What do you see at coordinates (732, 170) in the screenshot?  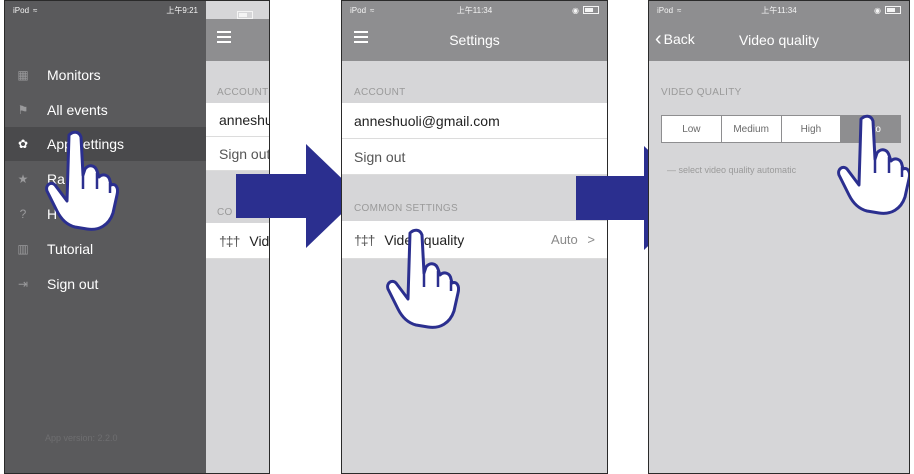 I see `hint-text: — select video quality automatic` at bounding box center [732, 170].